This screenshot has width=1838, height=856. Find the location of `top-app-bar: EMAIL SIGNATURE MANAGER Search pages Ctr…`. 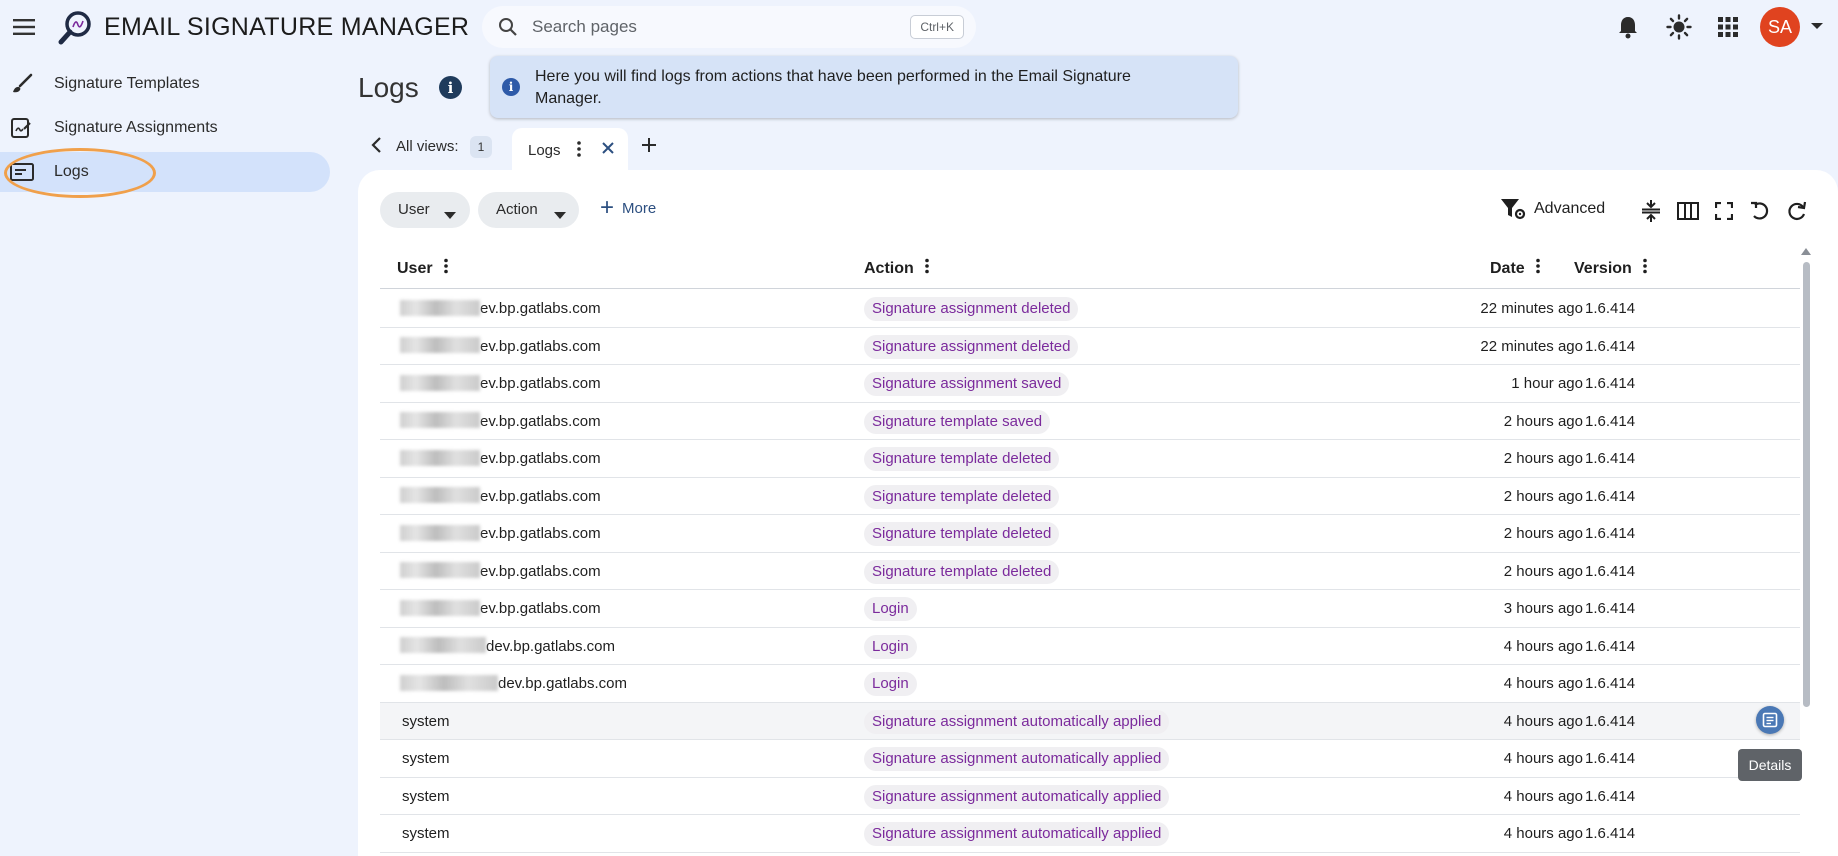

top-app-bar: EMAIL SIGNATURE MANAGER Search pages Ctr… is located at coordinates (919, 27).